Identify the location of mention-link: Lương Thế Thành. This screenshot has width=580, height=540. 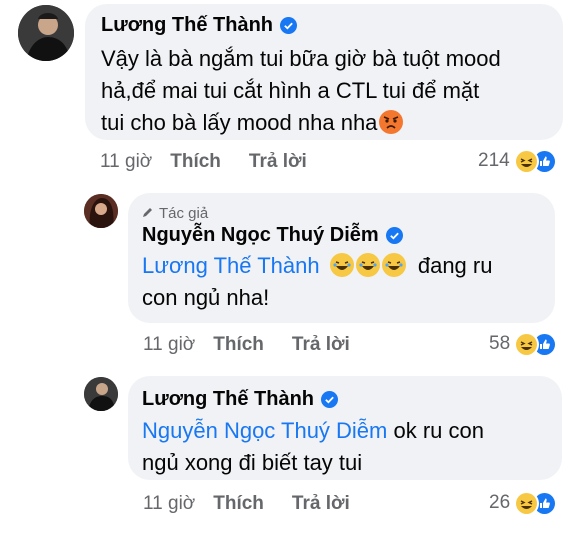
(231, 265).